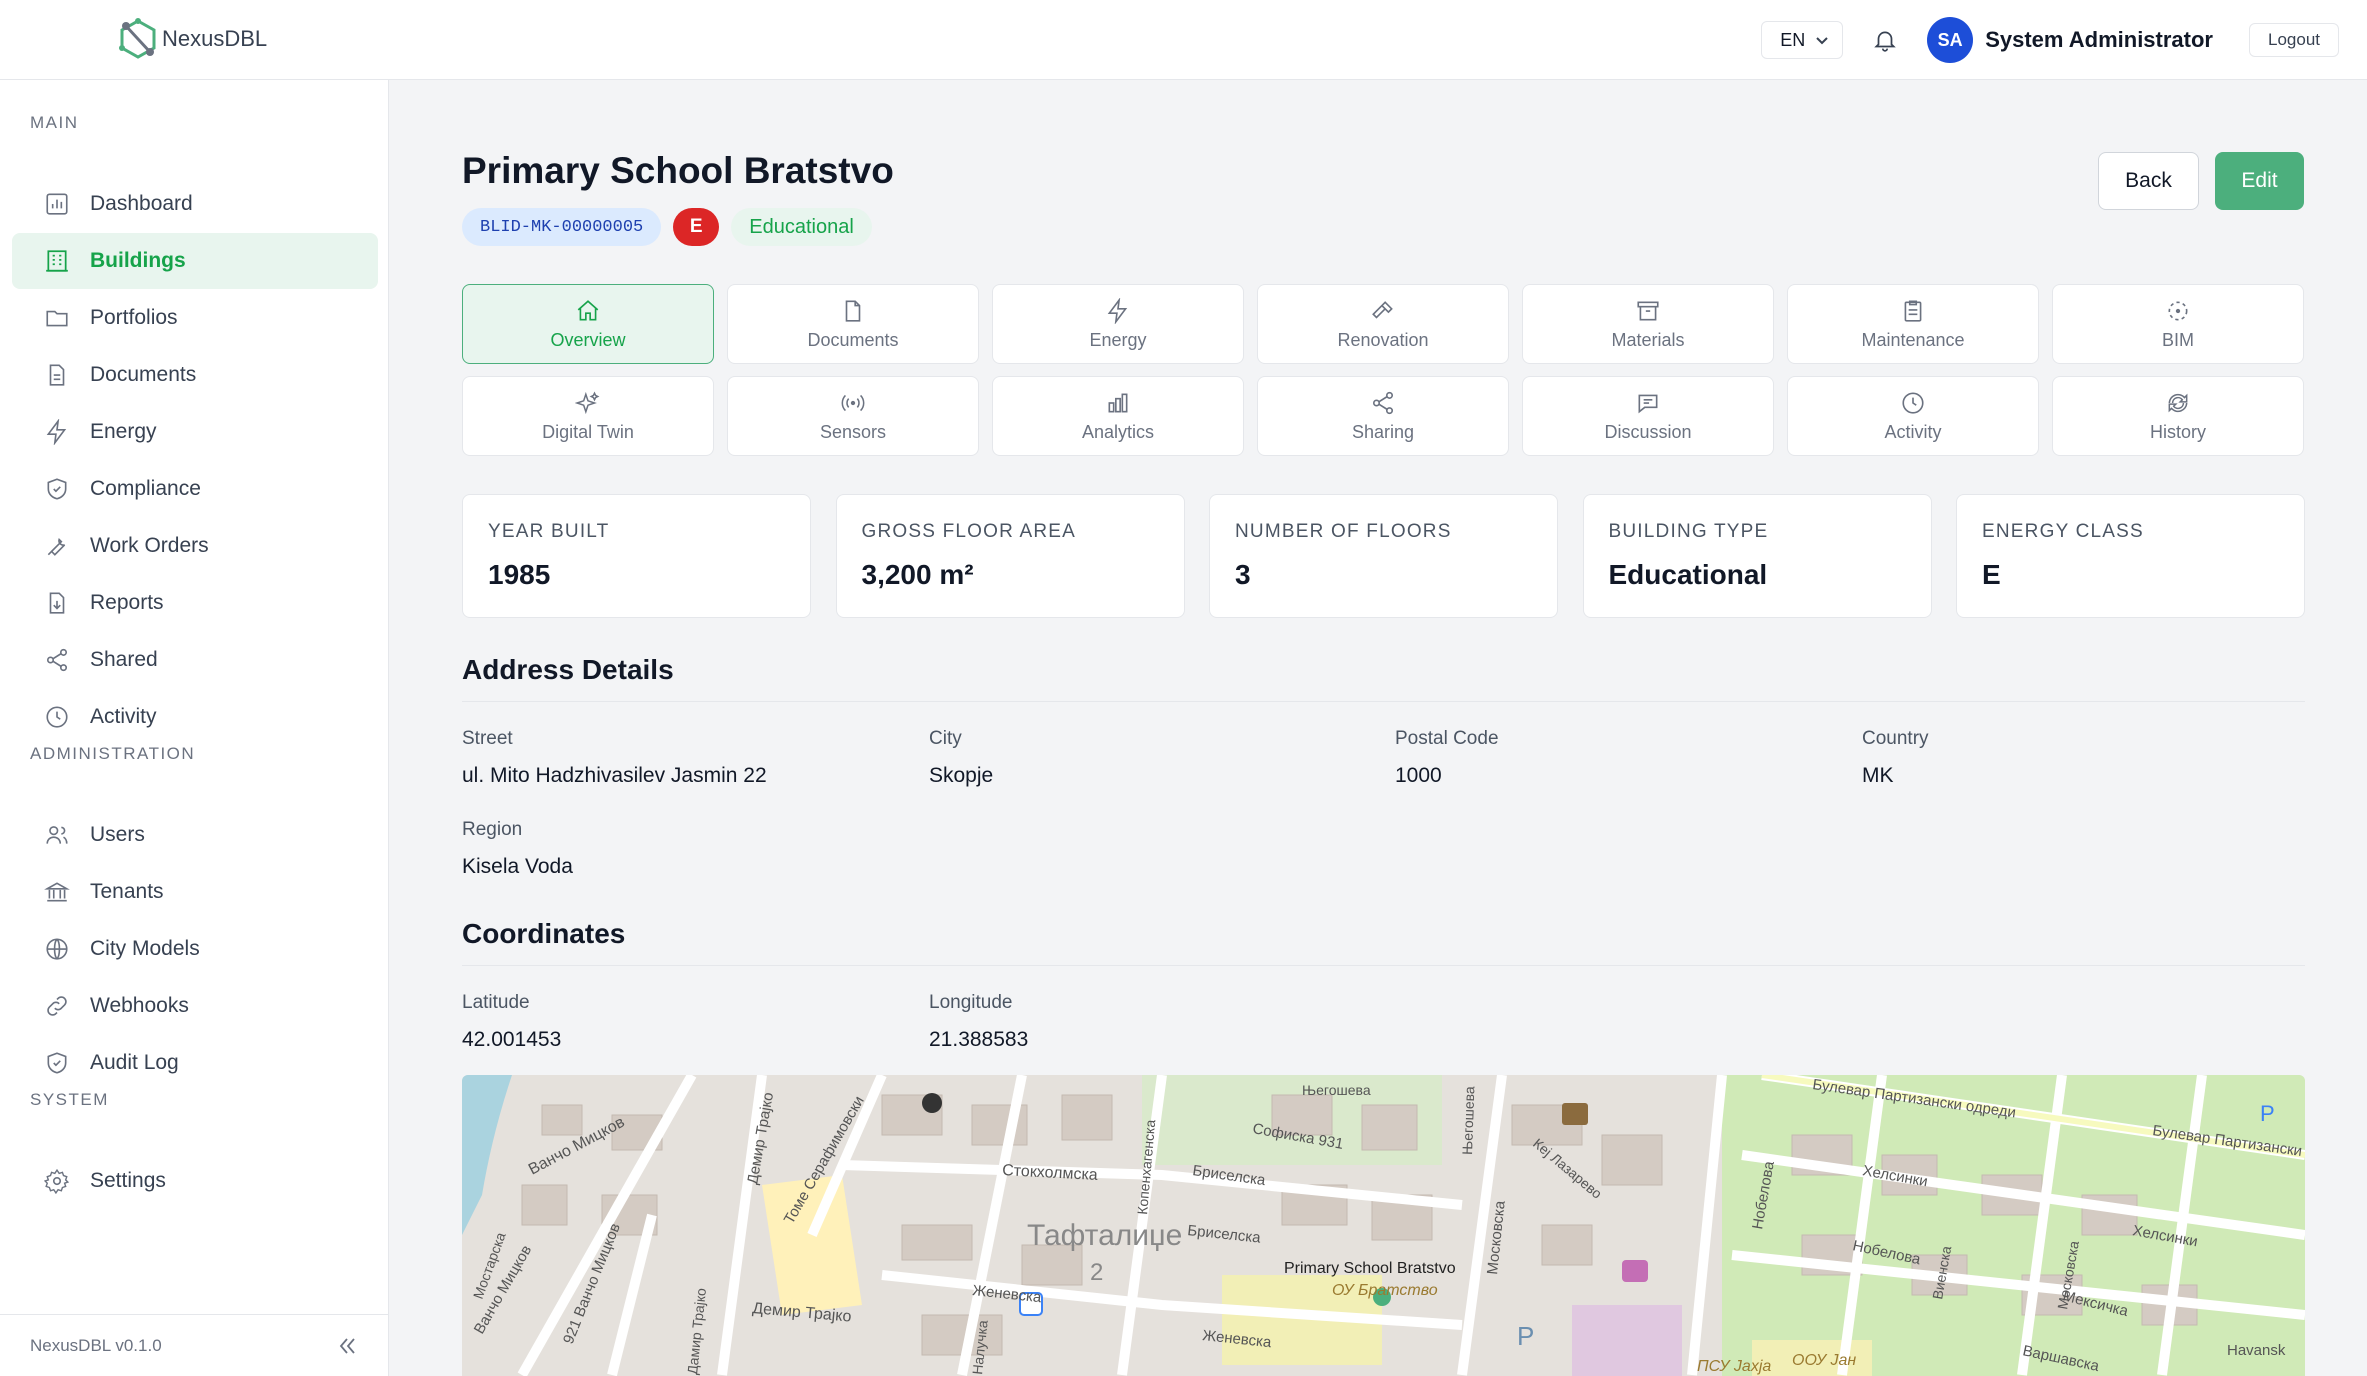 This screenshot has width=2367, height=1376. I want to click on sidebar-item-activity: Activity, so click(195, 717).